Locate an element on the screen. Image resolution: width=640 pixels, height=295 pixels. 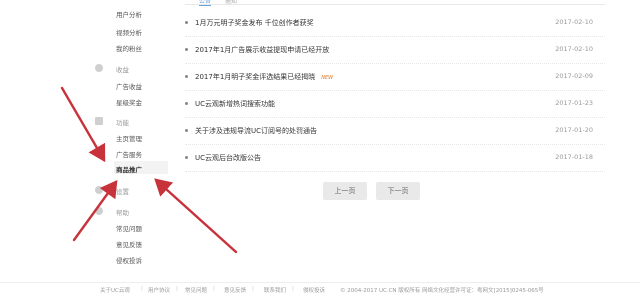
sidebar-group-function: 功能 is located at coordinates (122, 123).